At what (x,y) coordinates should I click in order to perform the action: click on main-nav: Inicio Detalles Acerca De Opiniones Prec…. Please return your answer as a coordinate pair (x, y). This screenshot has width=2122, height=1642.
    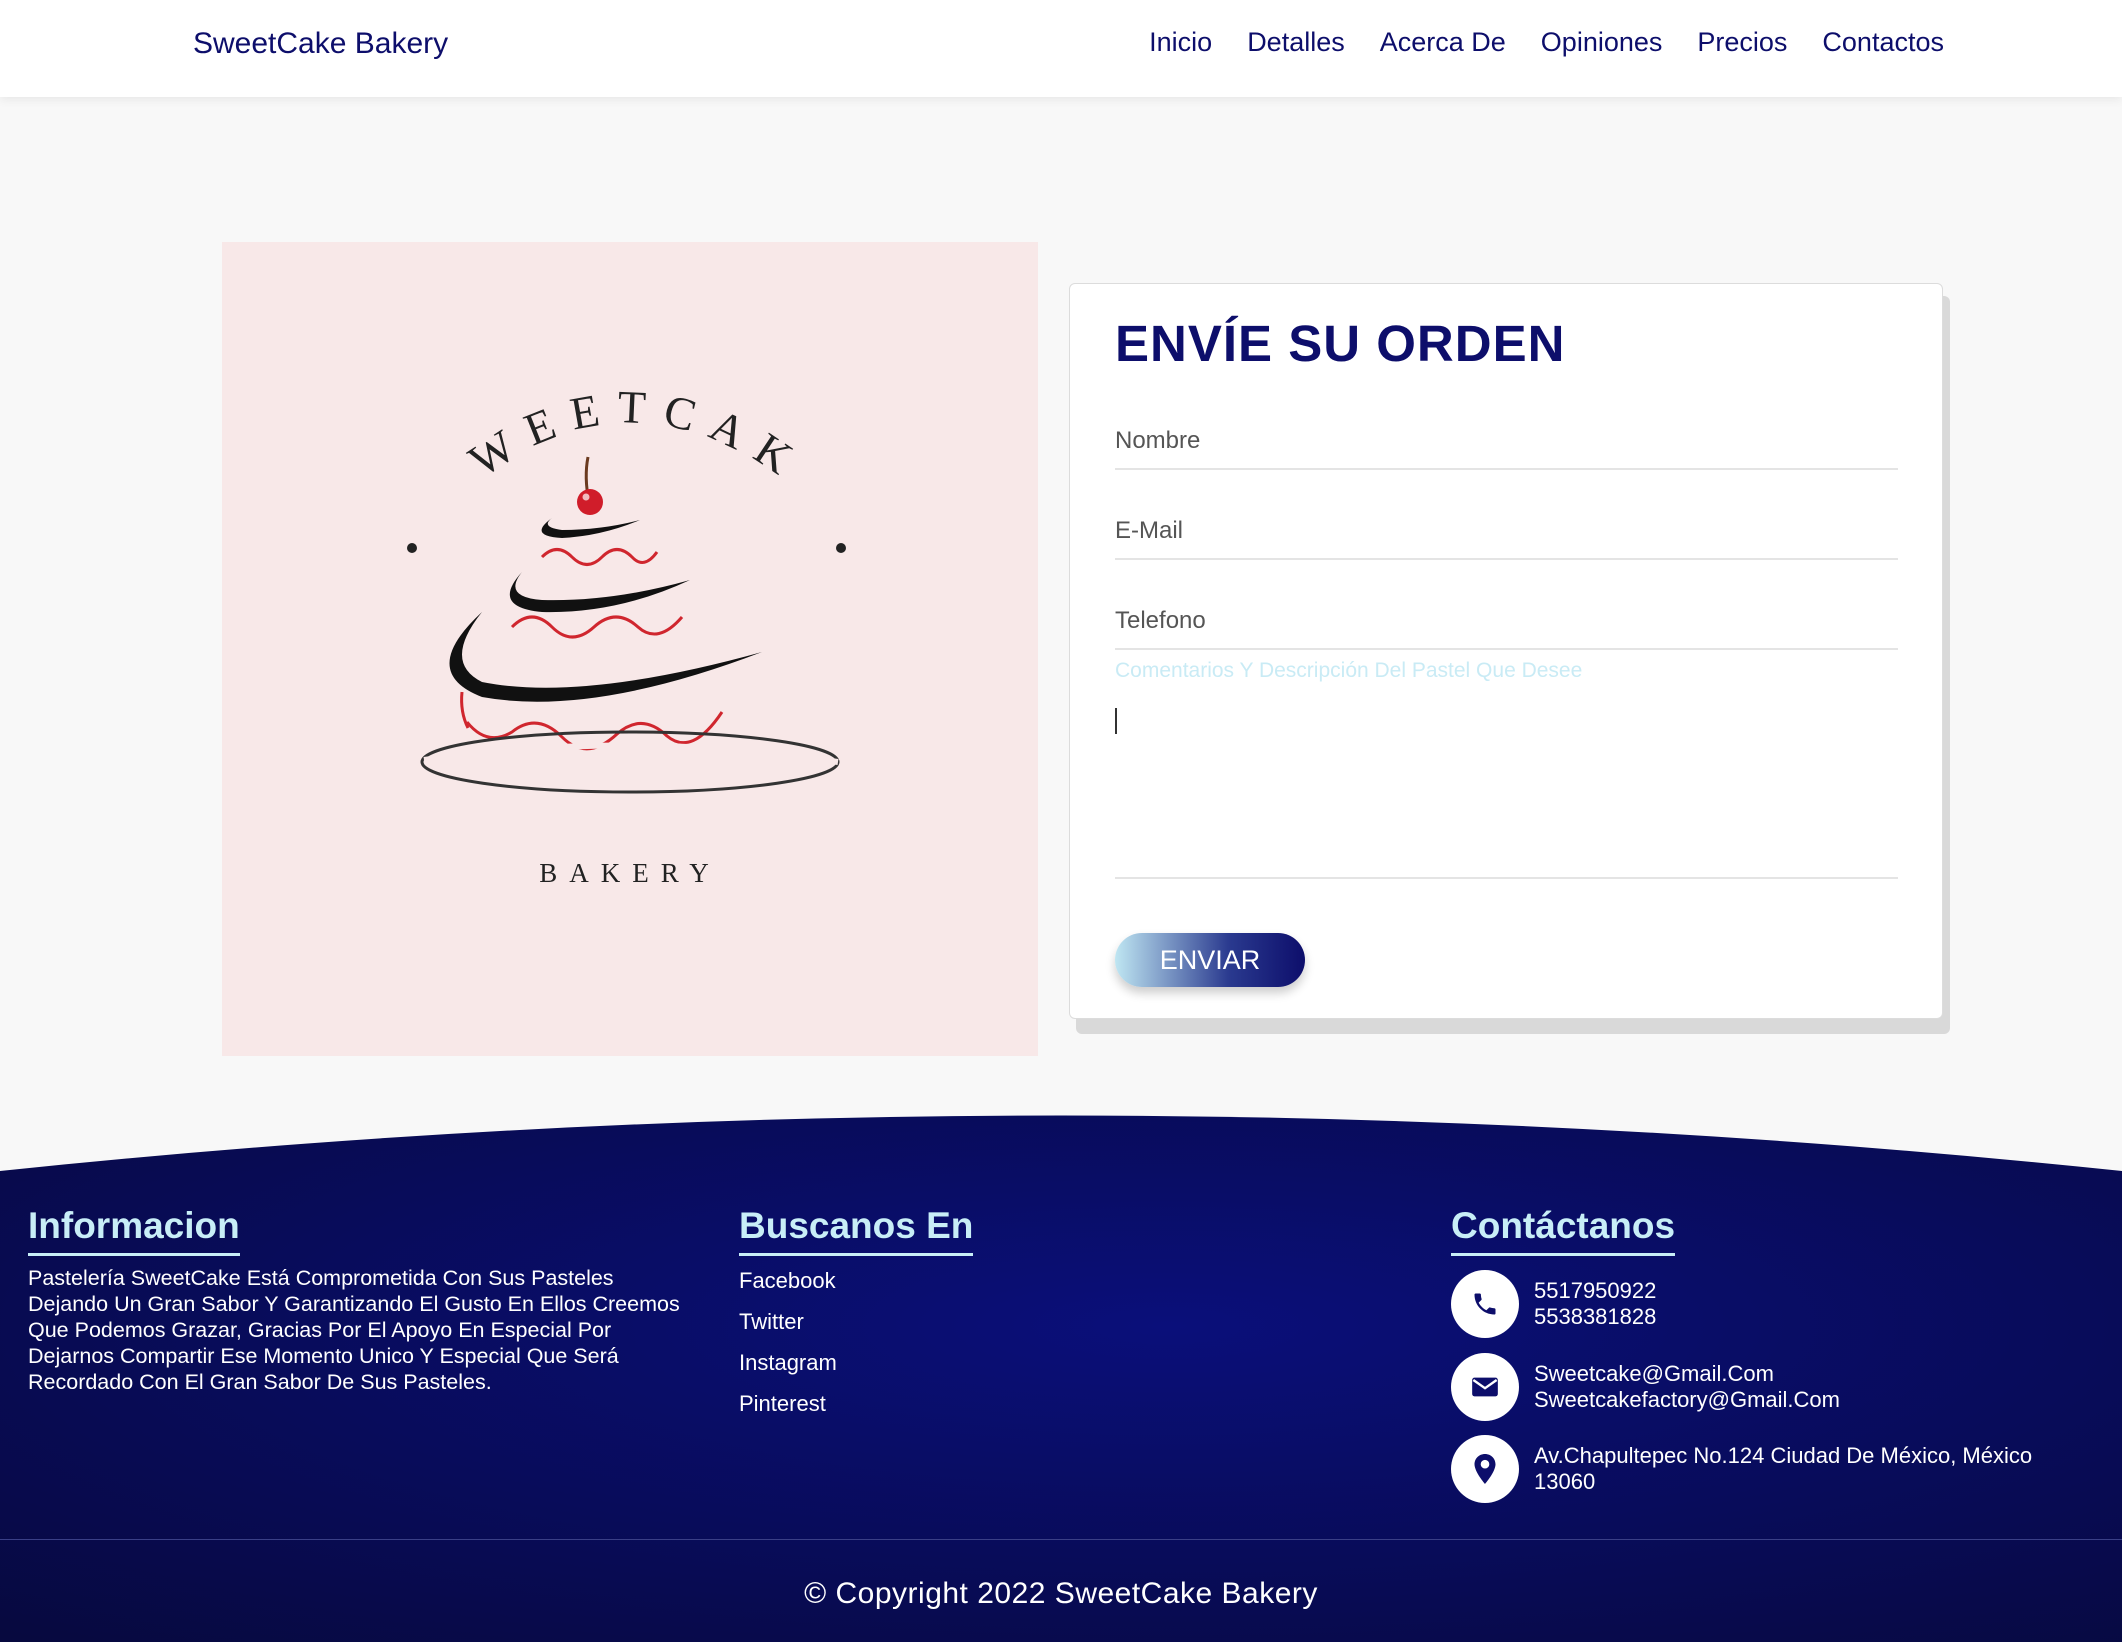
    Looking at the image, I should click on (1546, 42).